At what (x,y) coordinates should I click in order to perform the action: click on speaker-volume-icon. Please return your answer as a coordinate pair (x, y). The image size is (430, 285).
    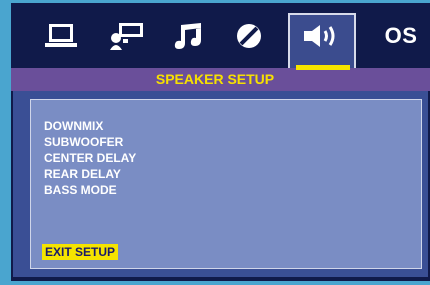
    Looking at the image, I should click on (322, 36).